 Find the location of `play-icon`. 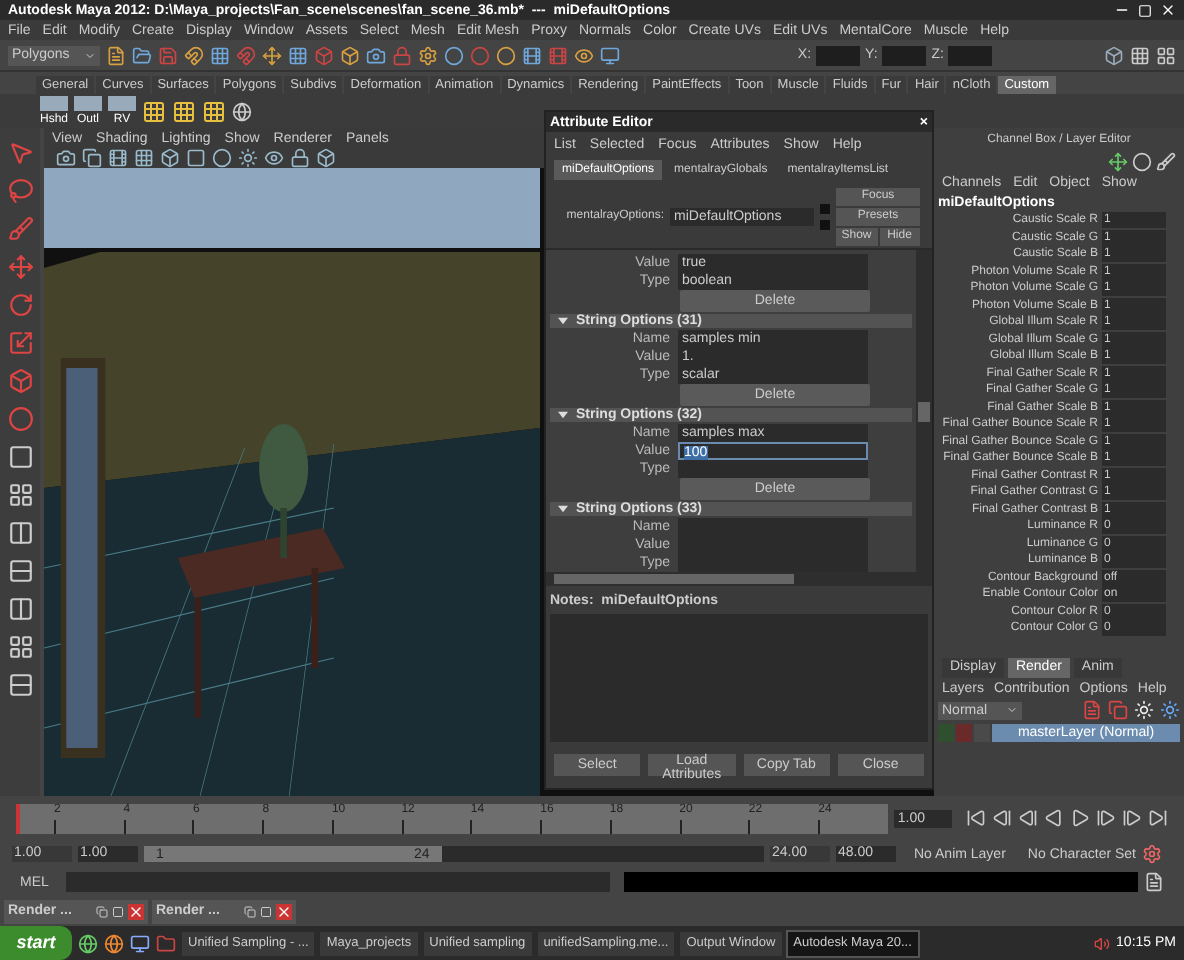

play-icon is located at coordinates (1080, 818).